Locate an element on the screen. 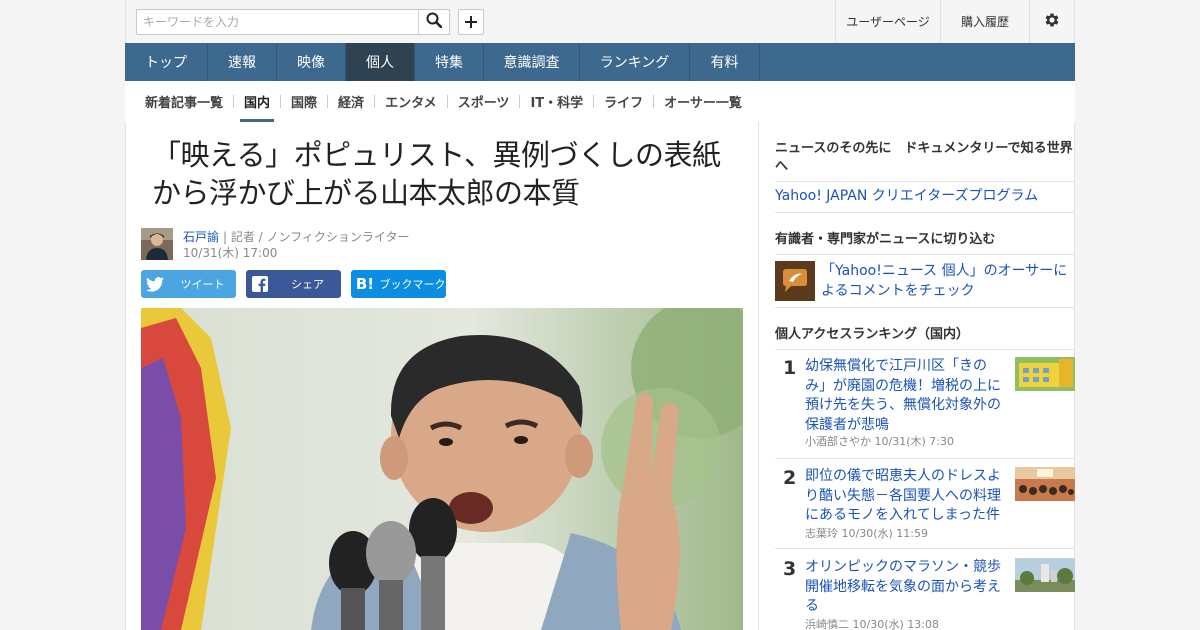 The image size is (1200, 630). subnav-item-sports: スポーツ is located at coordinates (484, 101).